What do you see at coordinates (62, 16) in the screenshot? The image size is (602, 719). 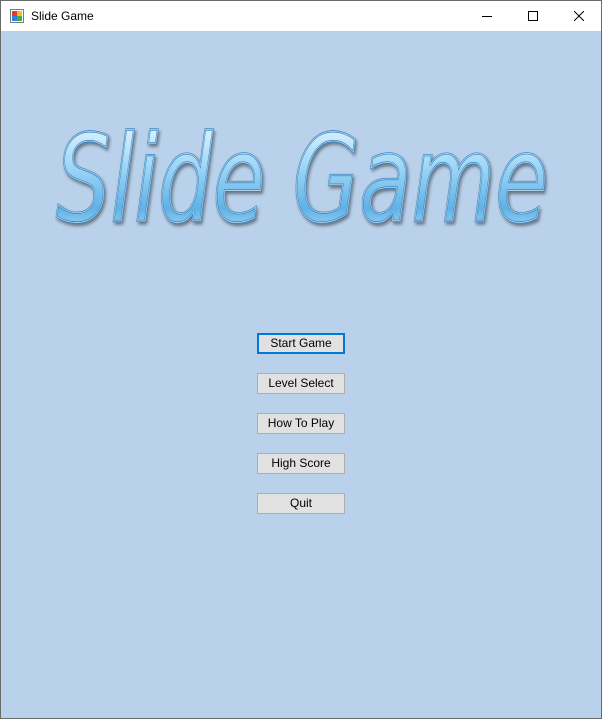 I see `window-title: Slide Game` at bounding box center [62, 16].